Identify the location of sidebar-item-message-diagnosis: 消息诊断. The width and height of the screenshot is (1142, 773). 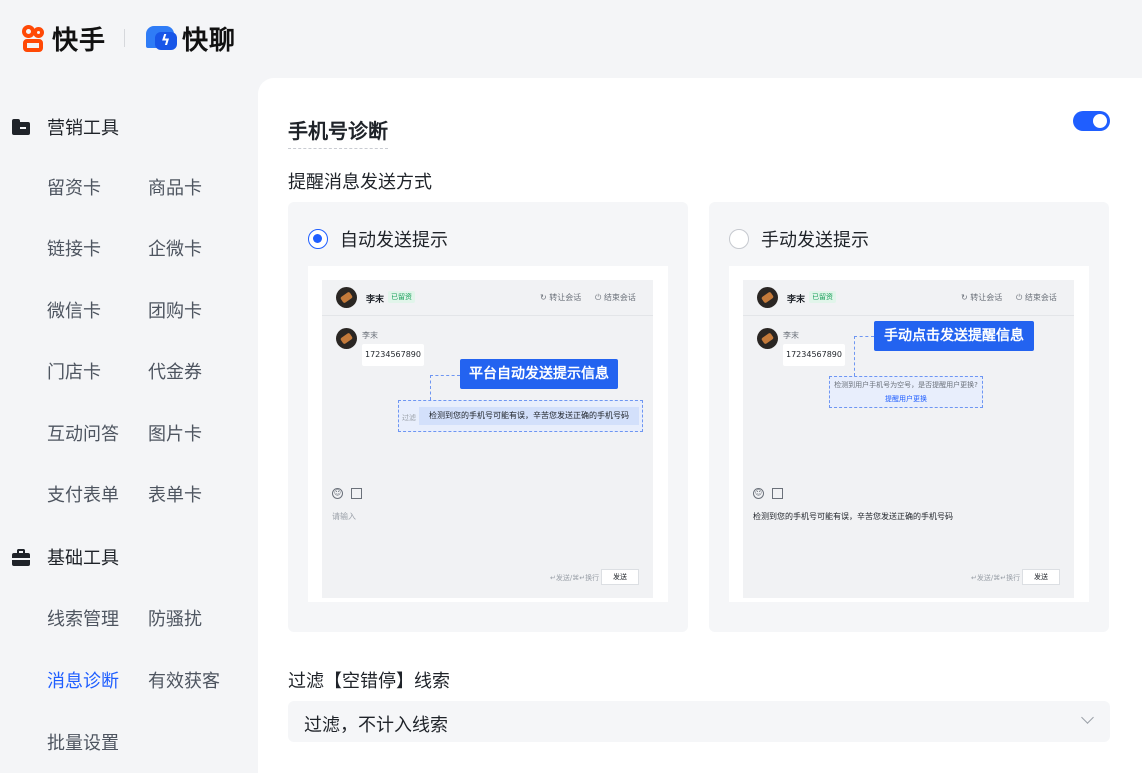
(83, 680).